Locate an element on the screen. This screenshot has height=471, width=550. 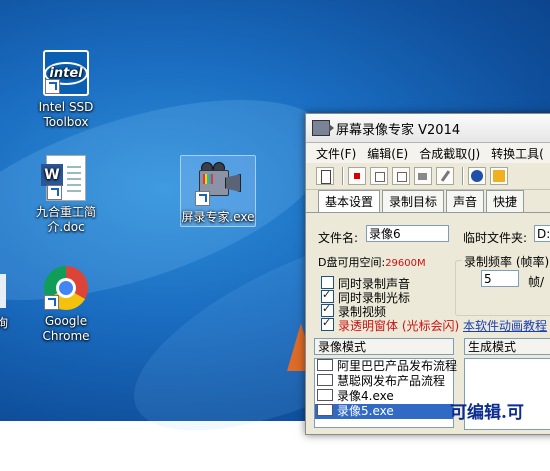
pen-icon is located at coordinates (445, 176).